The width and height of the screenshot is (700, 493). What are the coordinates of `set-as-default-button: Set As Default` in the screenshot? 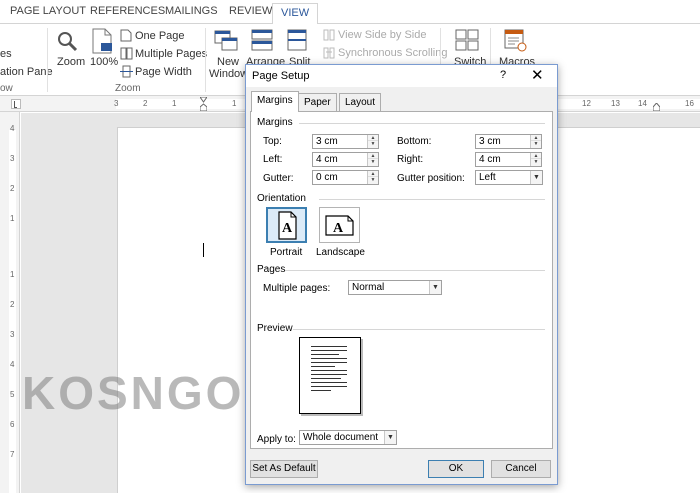 It's located at (284, 469).